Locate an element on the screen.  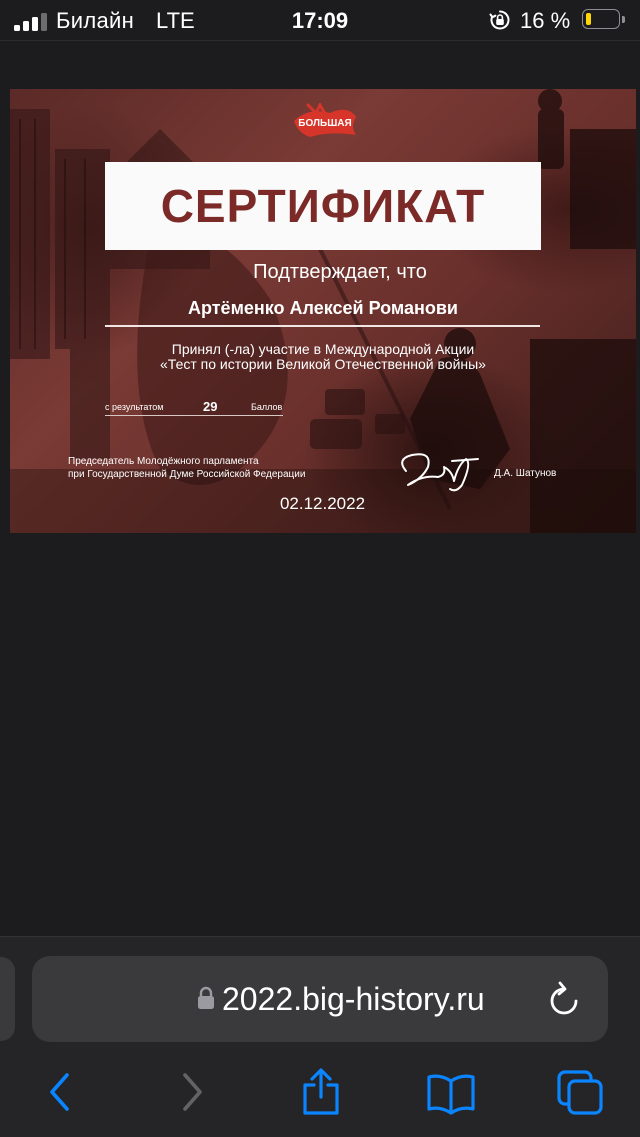
share-button is located at coordinates (321, 1092).